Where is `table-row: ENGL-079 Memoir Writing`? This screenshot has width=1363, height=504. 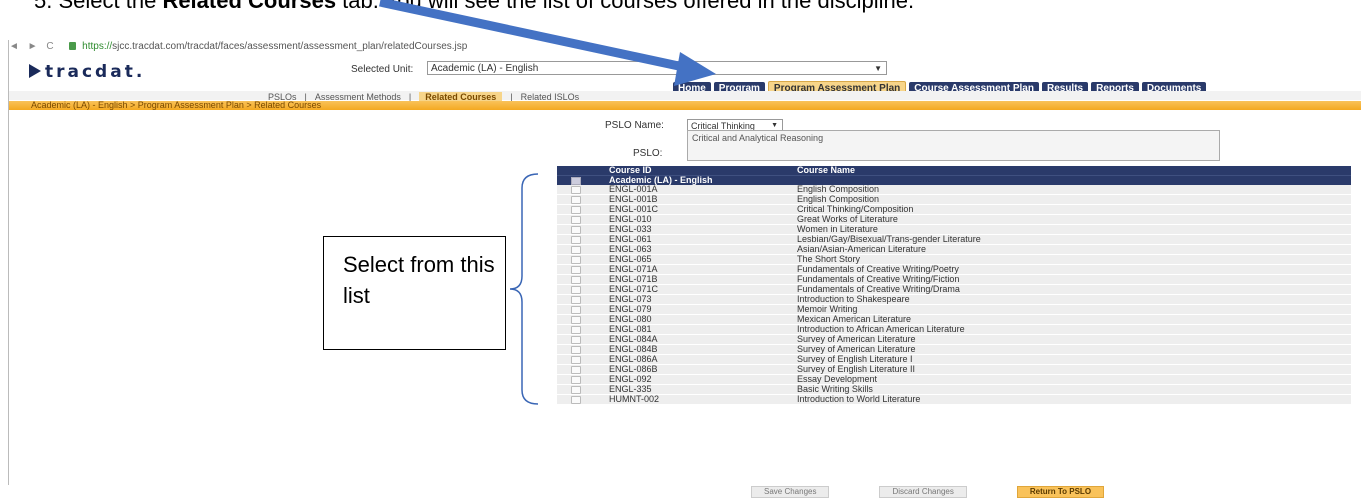 table-row: ENGL-079 Memoir Writing is located at coordinates (954, 309).